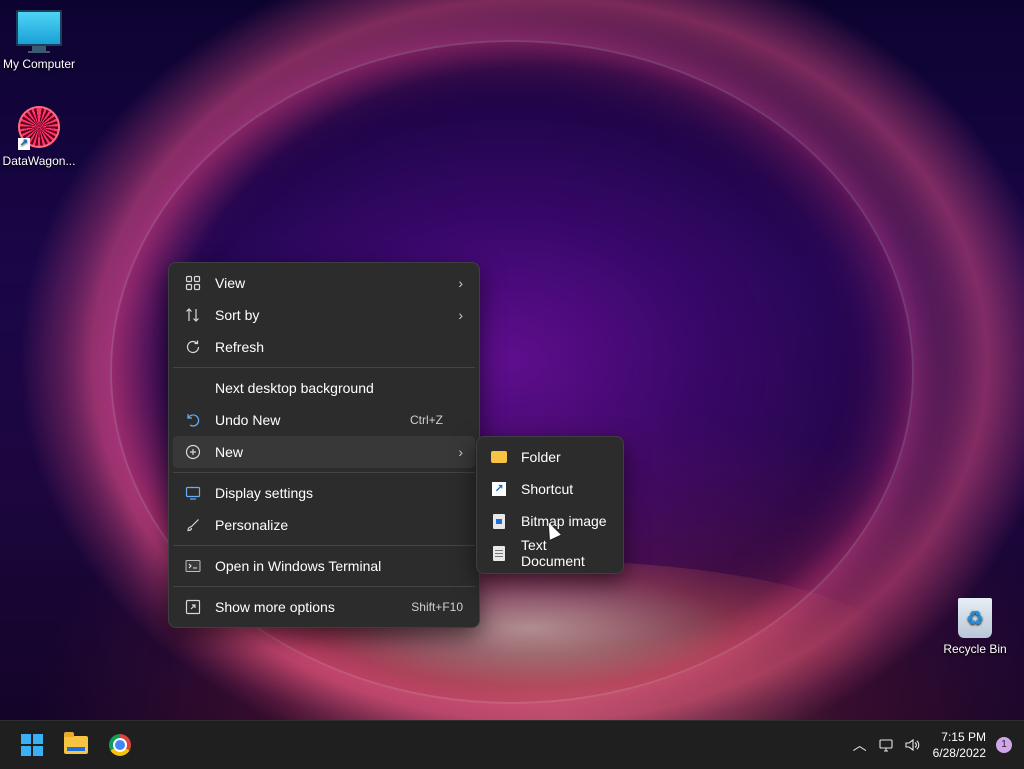 This screenshot has height=769, width=1024. I want to click on windows-start-icon, so click(32, 745).